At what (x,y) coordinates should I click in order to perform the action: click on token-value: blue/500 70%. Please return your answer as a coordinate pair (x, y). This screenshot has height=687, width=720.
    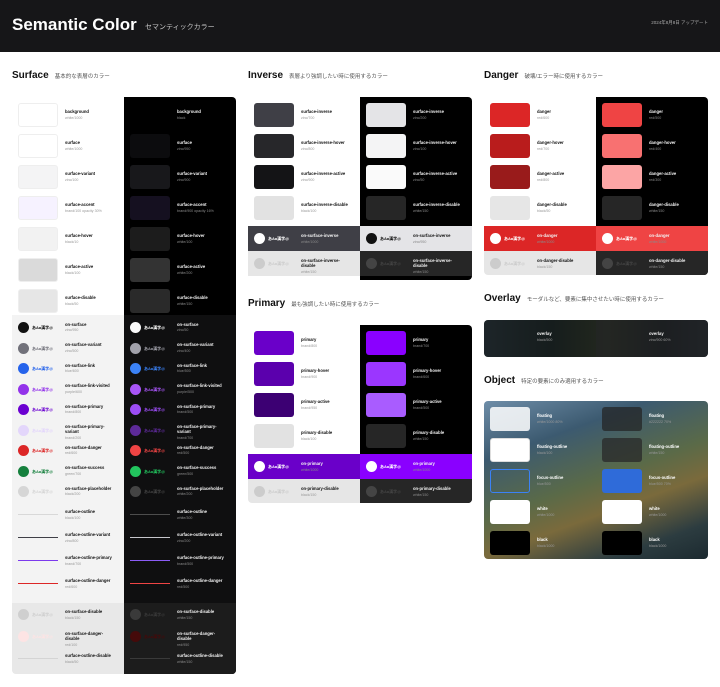
    Looking at the image, I should click on (660, 483).